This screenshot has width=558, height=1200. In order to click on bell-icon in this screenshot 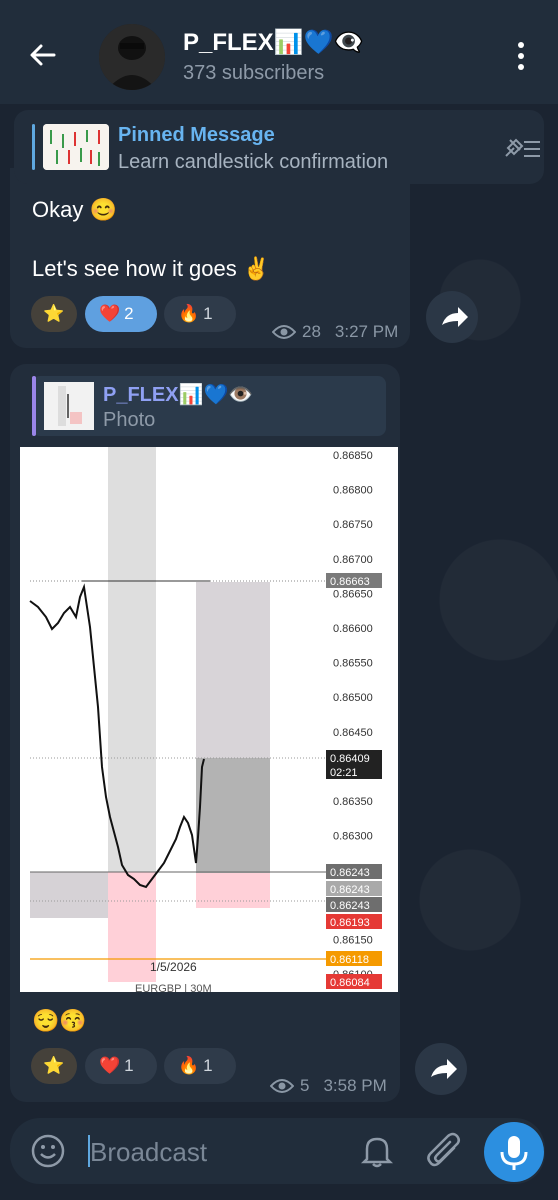, I will do `click(377, 1151)`.